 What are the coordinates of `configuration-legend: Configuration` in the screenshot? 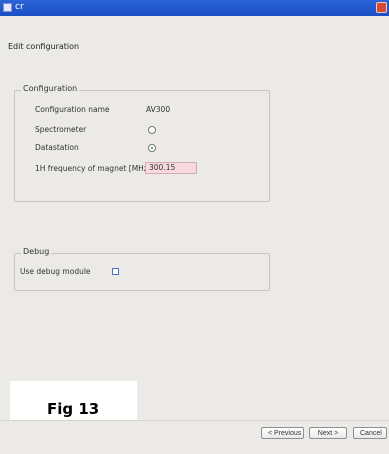 It's located at (50, 88).